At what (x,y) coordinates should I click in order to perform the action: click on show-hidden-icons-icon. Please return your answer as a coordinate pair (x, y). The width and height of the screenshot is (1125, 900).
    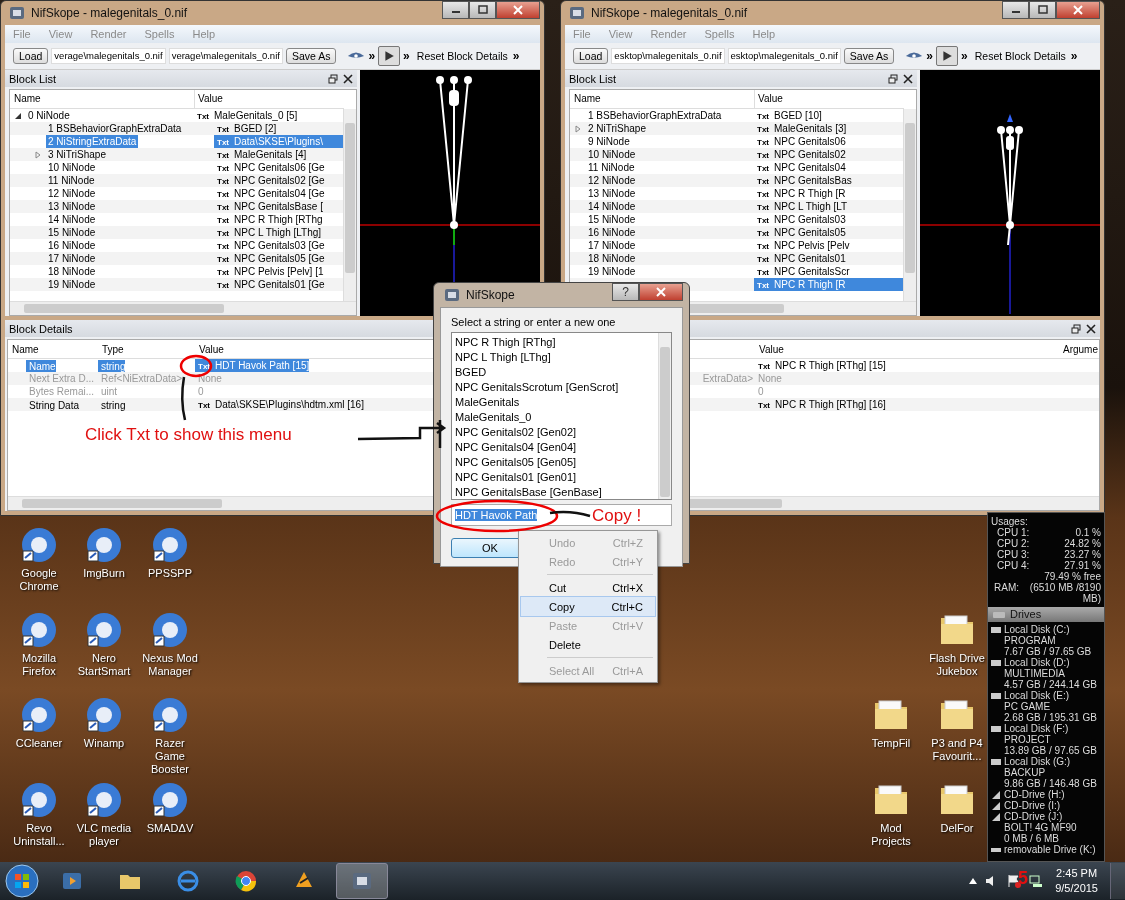
    Looking at the image, I should click on (973, 881).